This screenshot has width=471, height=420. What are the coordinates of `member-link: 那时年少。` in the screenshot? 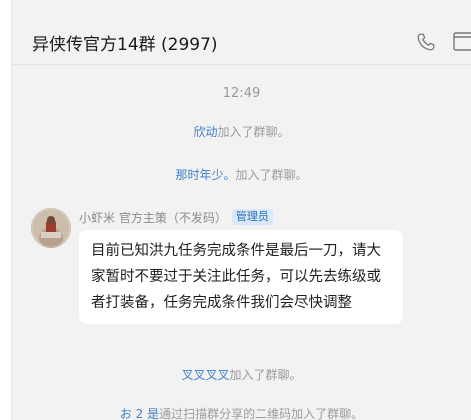 It's located at (205, 175).